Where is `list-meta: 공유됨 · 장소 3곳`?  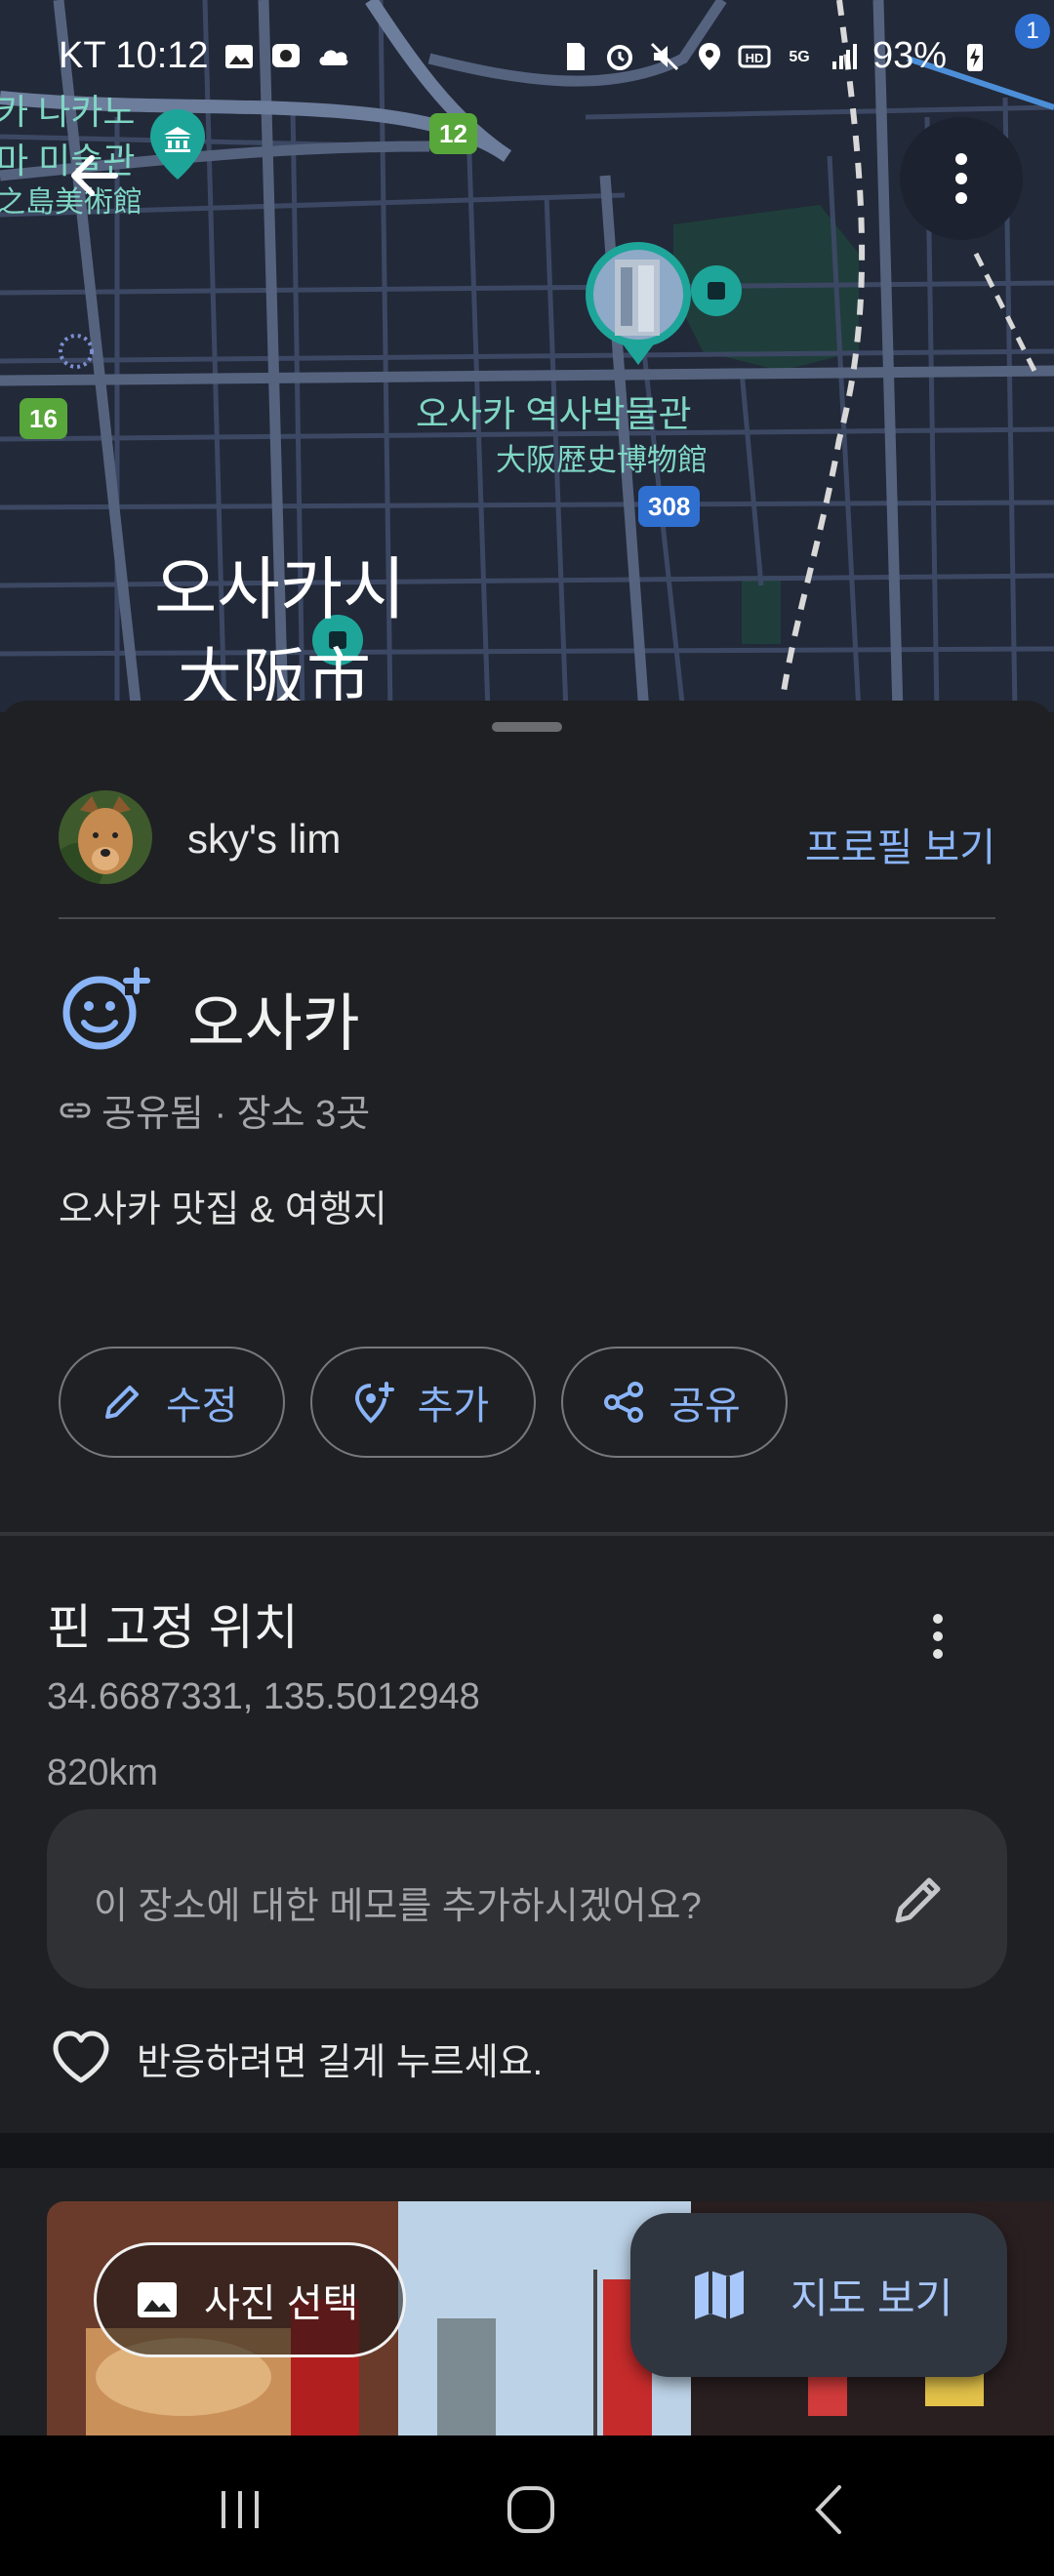 list-meta: 공유됨 · 장소 3곳 is located at coordinates (214, 1110).